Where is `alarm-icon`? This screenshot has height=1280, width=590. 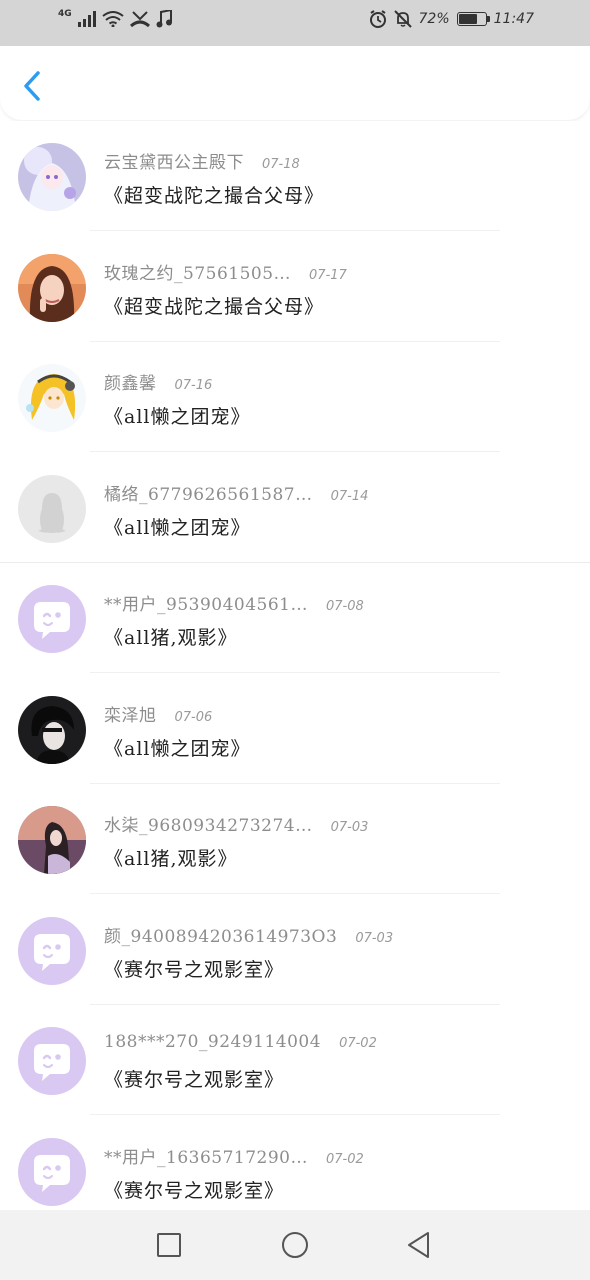
alarm-icon is located at coordinates (377, 19).